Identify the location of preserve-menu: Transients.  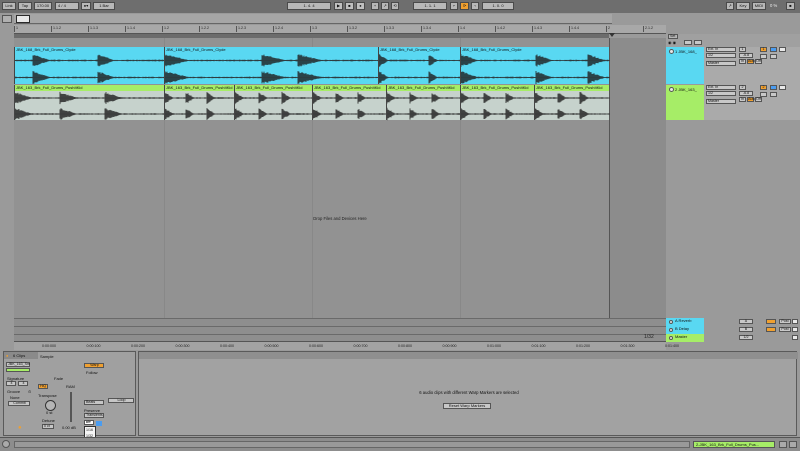
(94, 415).